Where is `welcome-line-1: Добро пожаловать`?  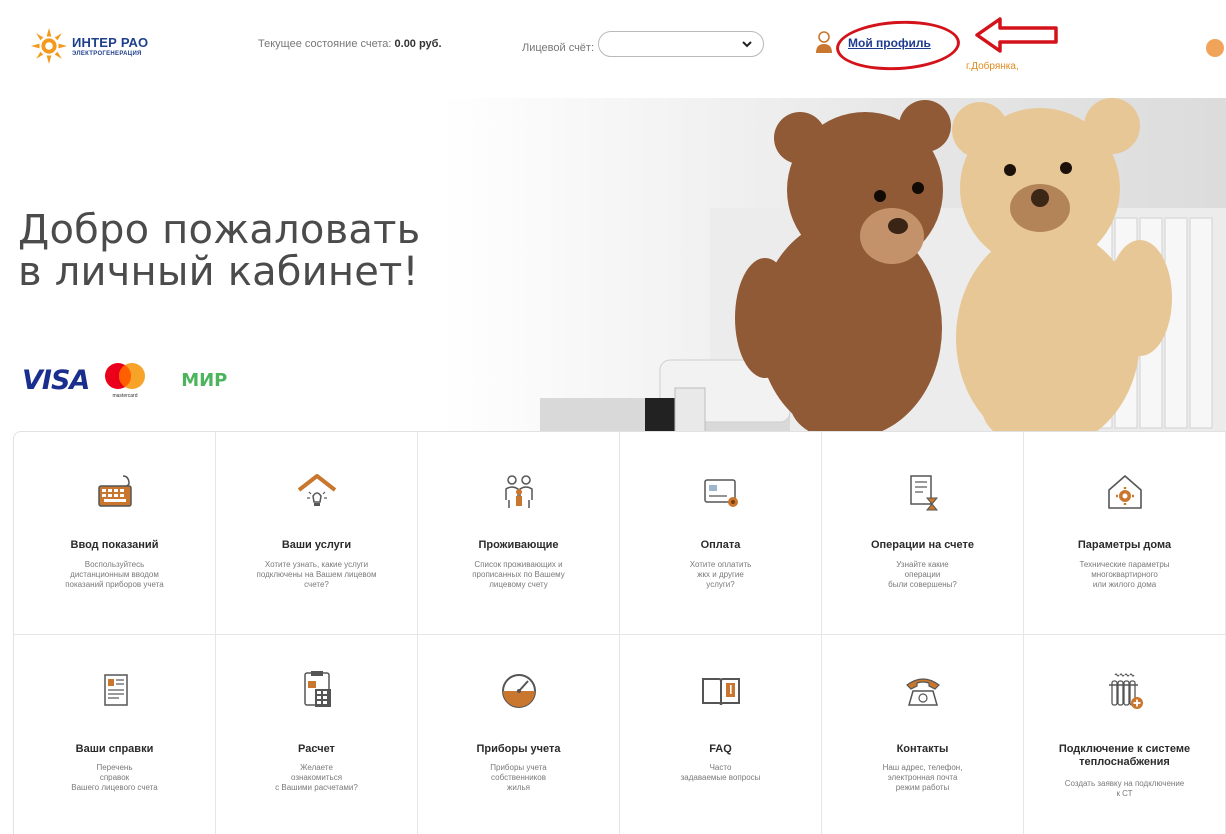 welcome-line-1: Добро пожаловать is located at coordinates (219, 230).